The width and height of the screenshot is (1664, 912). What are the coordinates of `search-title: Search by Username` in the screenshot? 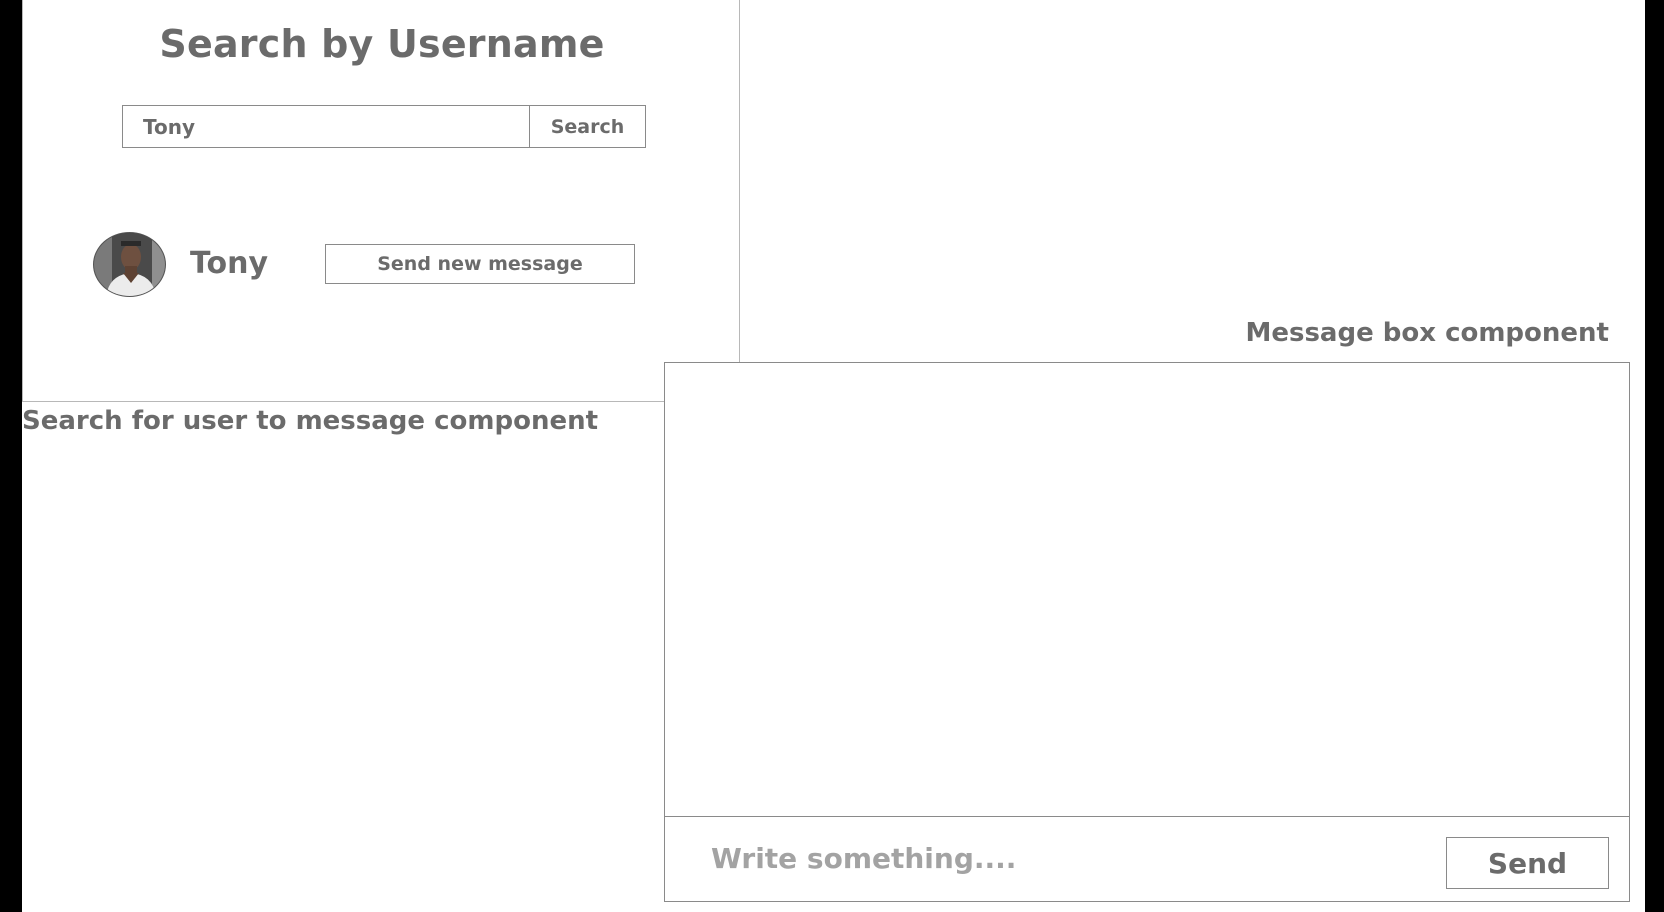 It's located at (382, 44).